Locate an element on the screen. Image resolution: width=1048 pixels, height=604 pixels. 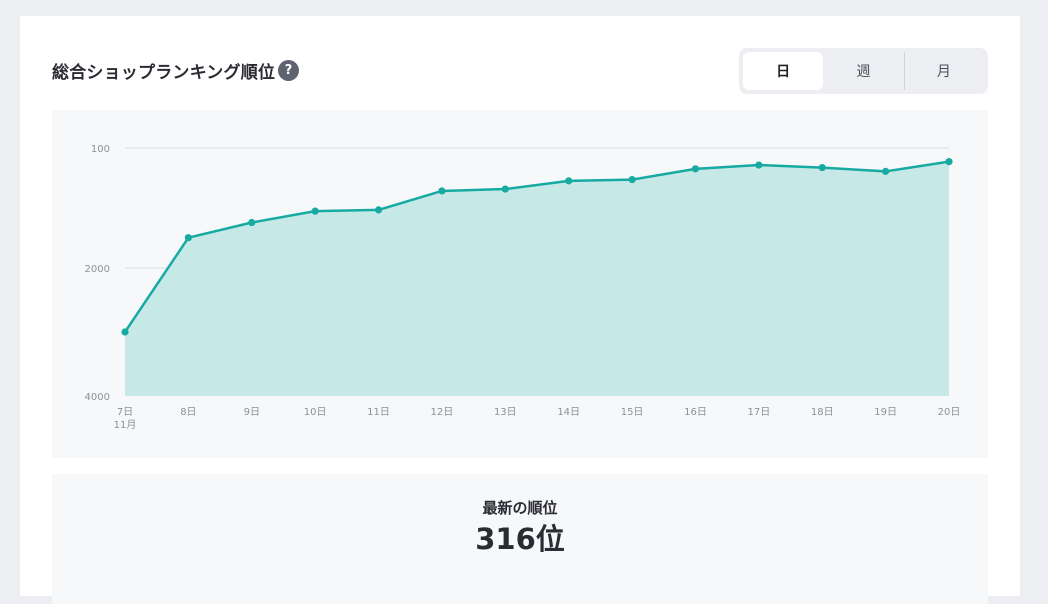
x-tick-label: 19日 is located at coordinates (885, 412).